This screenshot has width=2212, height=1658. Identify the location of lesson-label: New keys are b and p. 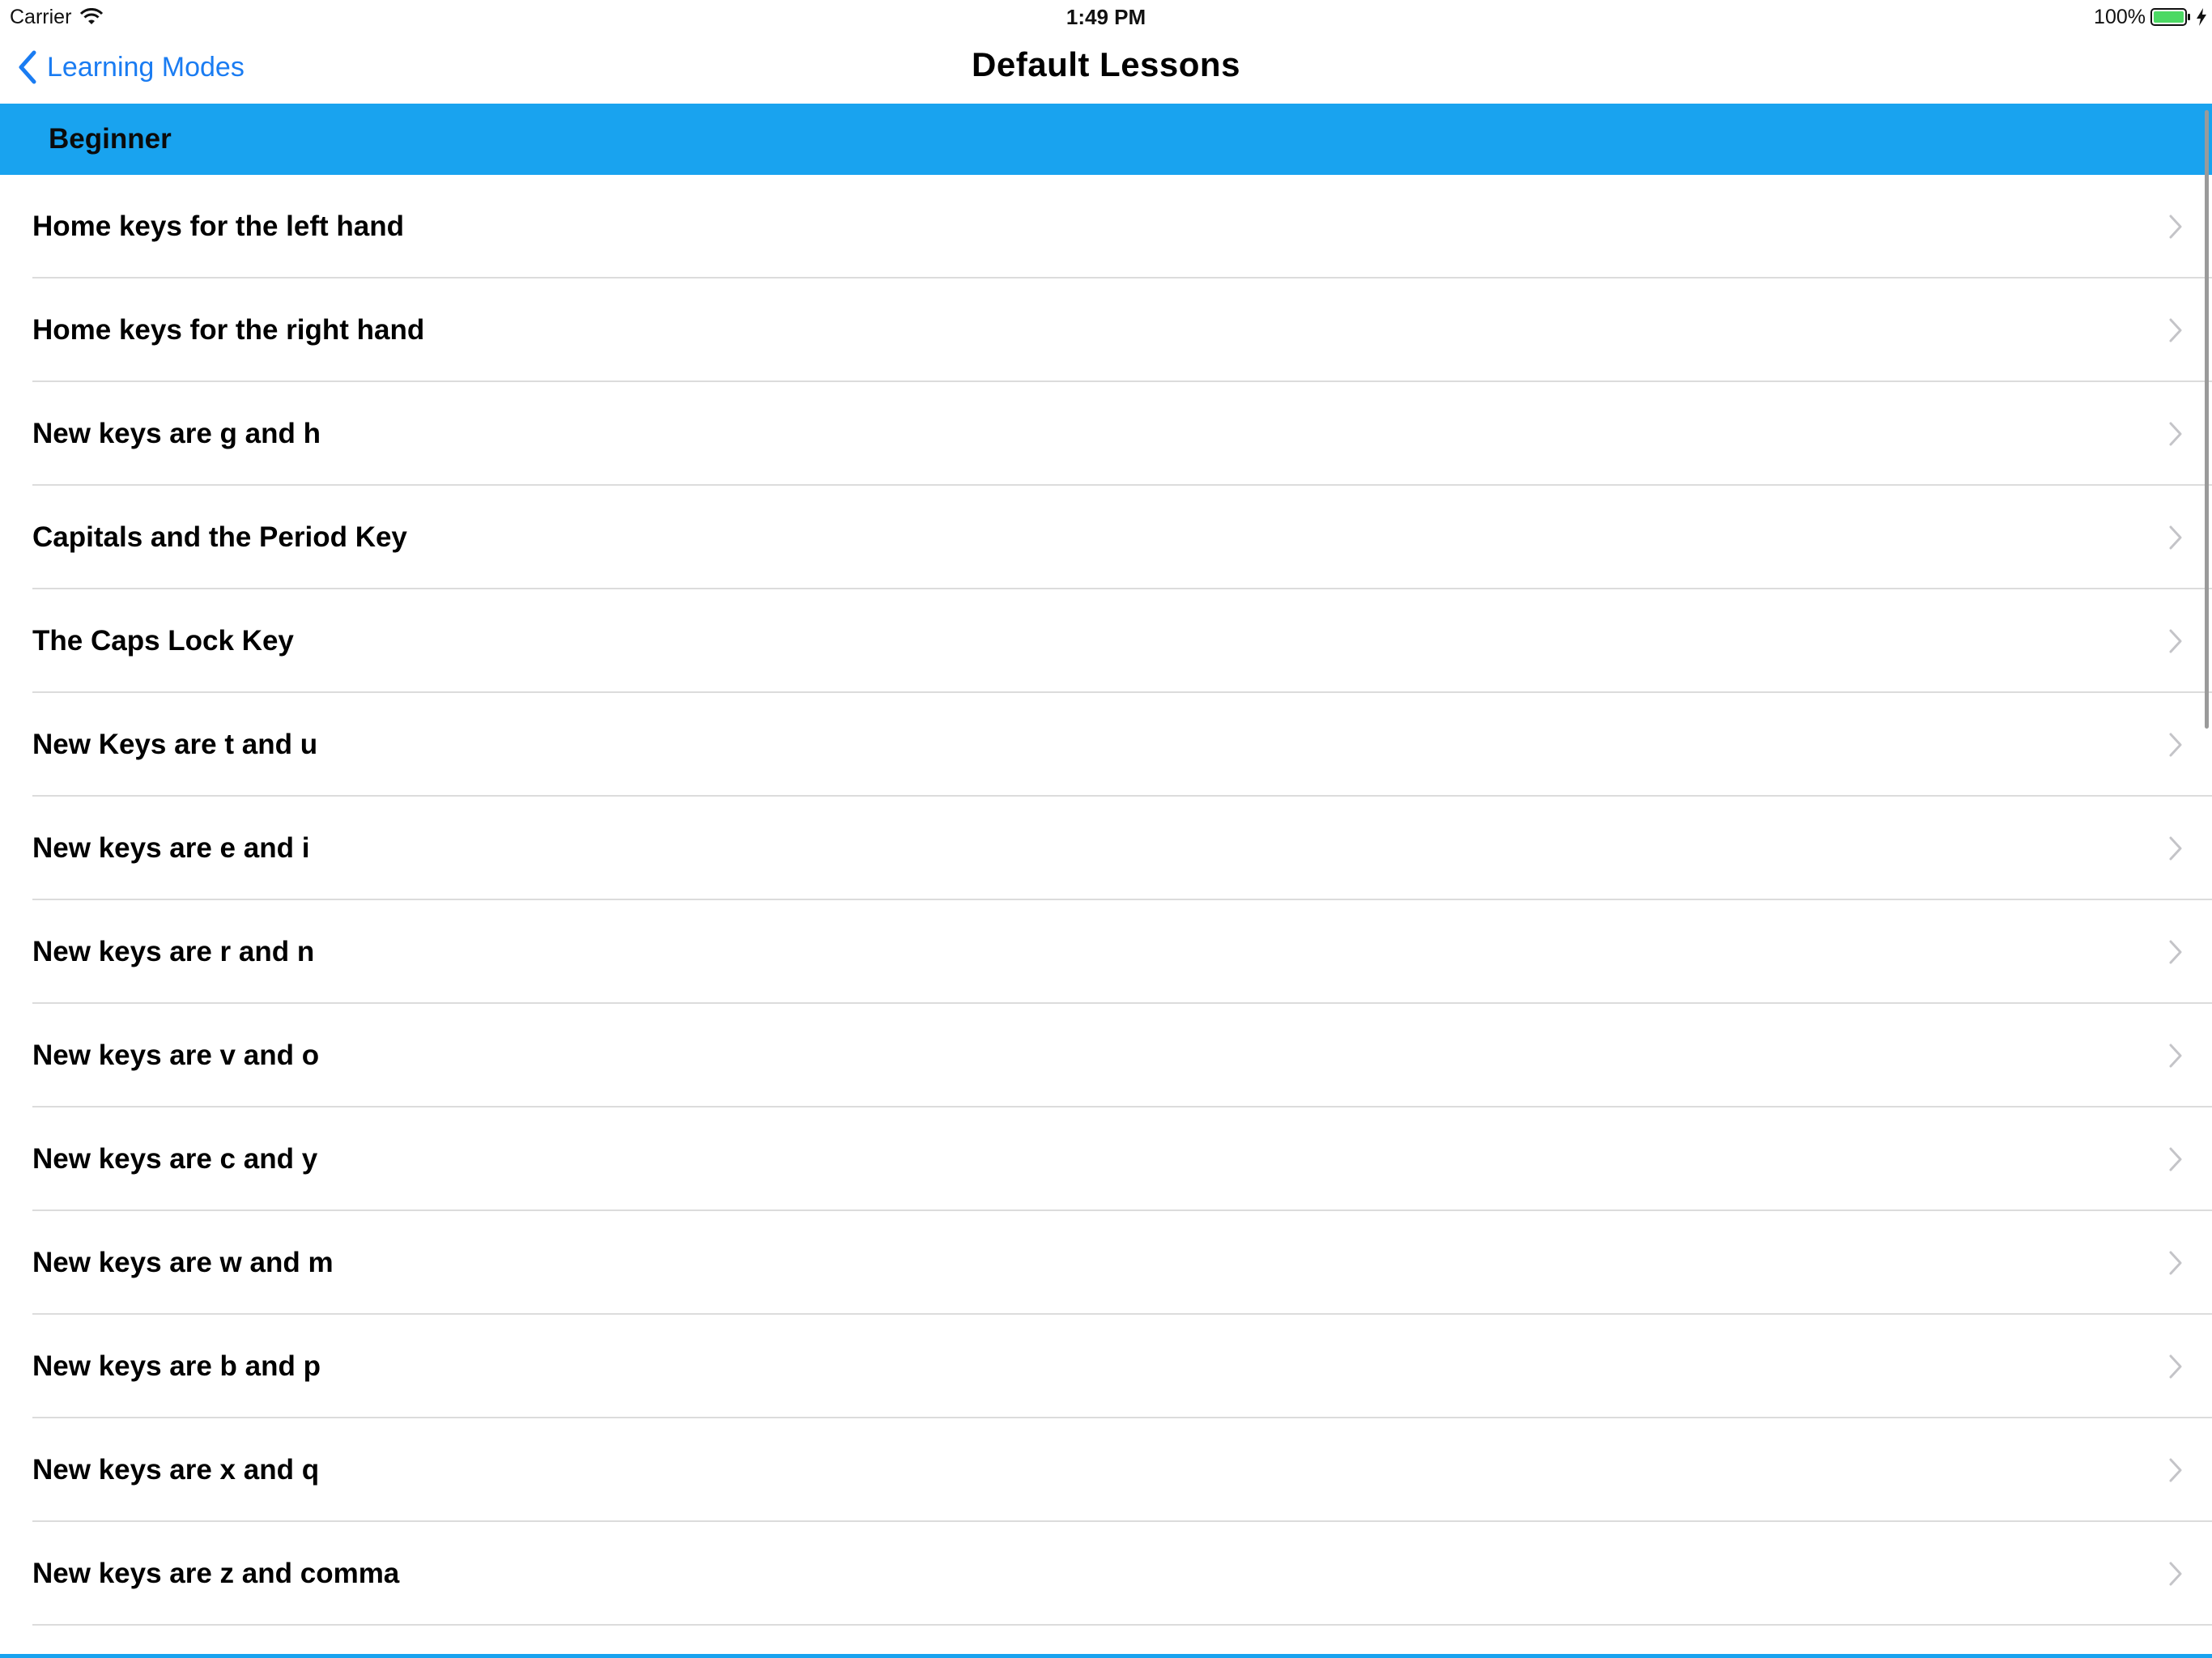
(177, 1366).